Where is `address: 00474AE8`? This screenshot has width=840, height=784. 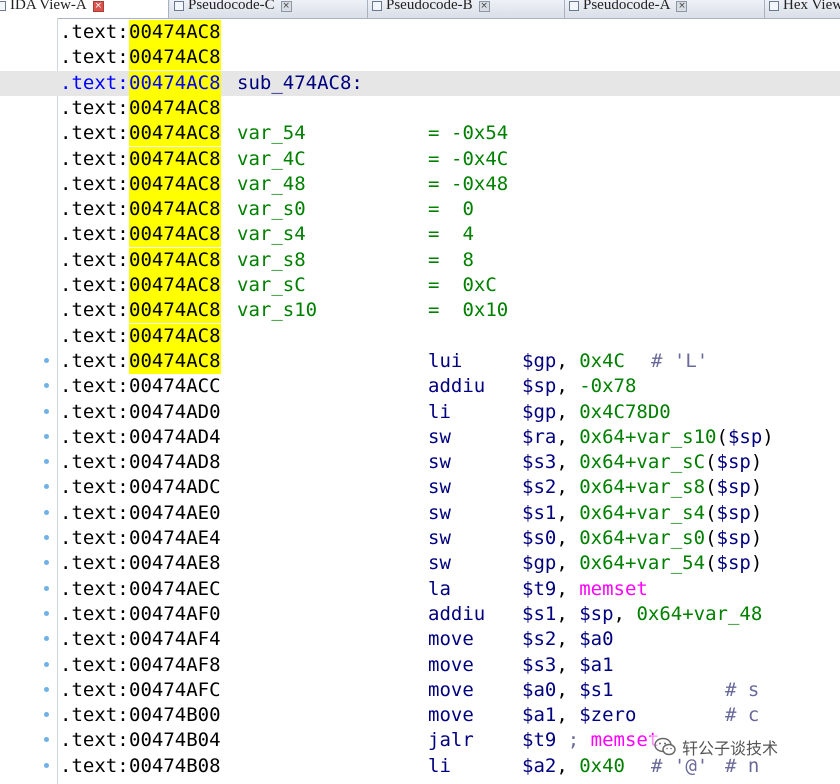 address: 00474AE8 is located at coordinates (175, 563).